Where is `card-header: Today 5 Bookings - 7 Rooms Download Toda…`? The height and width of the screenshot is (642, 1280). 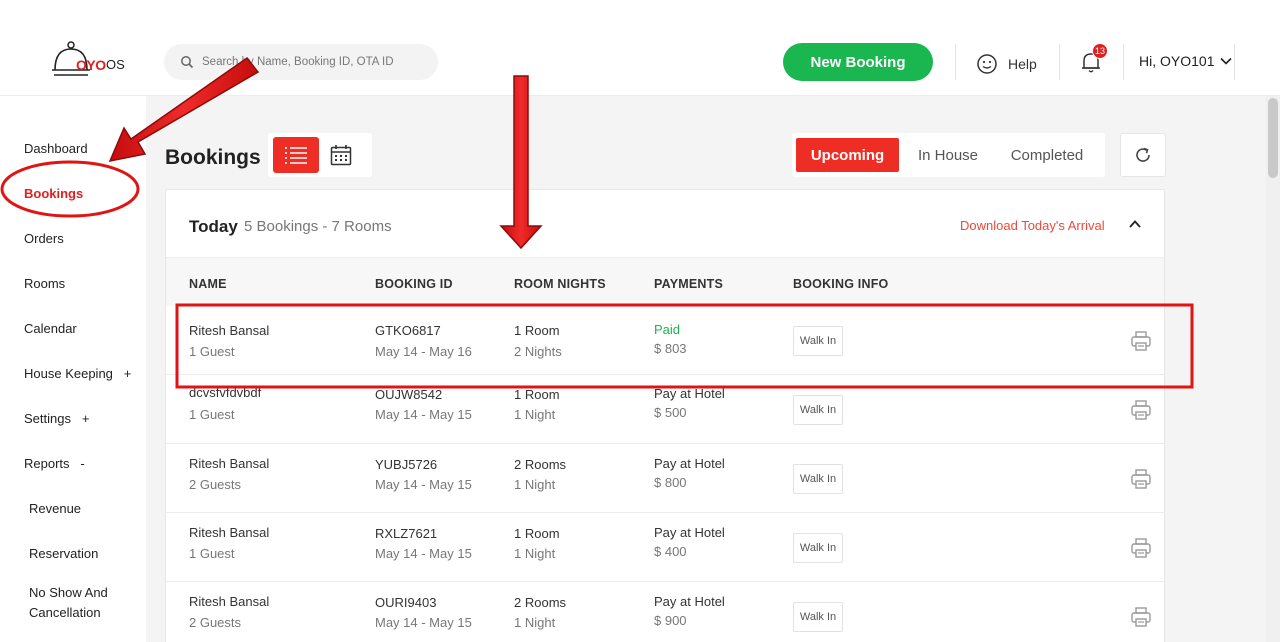 card-header: Today 5 Bookings - 7 Rooms Download Toda… is located at coordinates (665, 224).